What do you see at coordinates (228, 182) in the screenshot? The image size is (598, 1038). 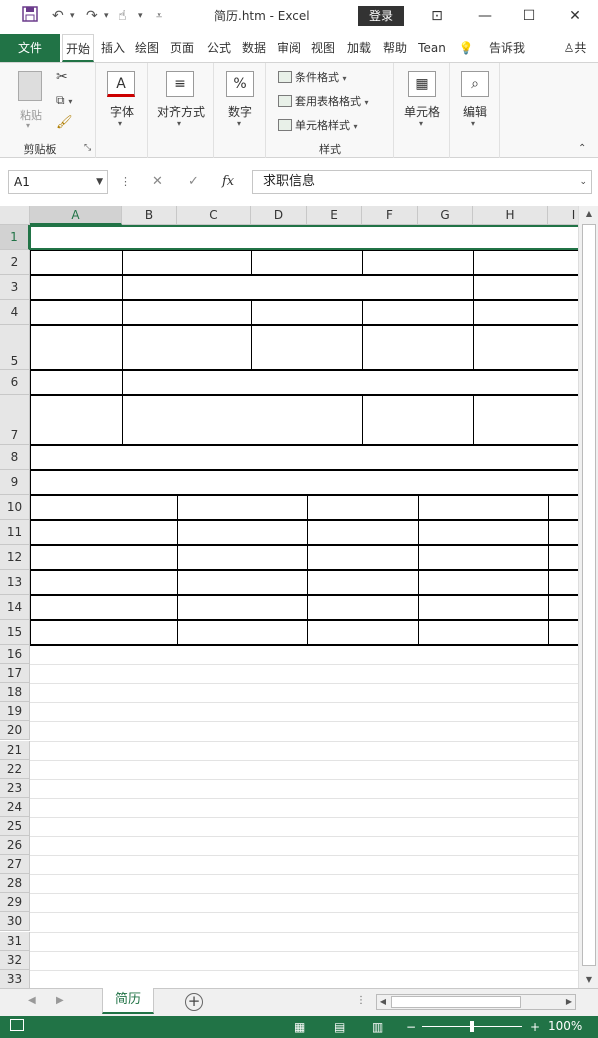 I see `insert-function-icon: fx` at bounding box center [228, 182].